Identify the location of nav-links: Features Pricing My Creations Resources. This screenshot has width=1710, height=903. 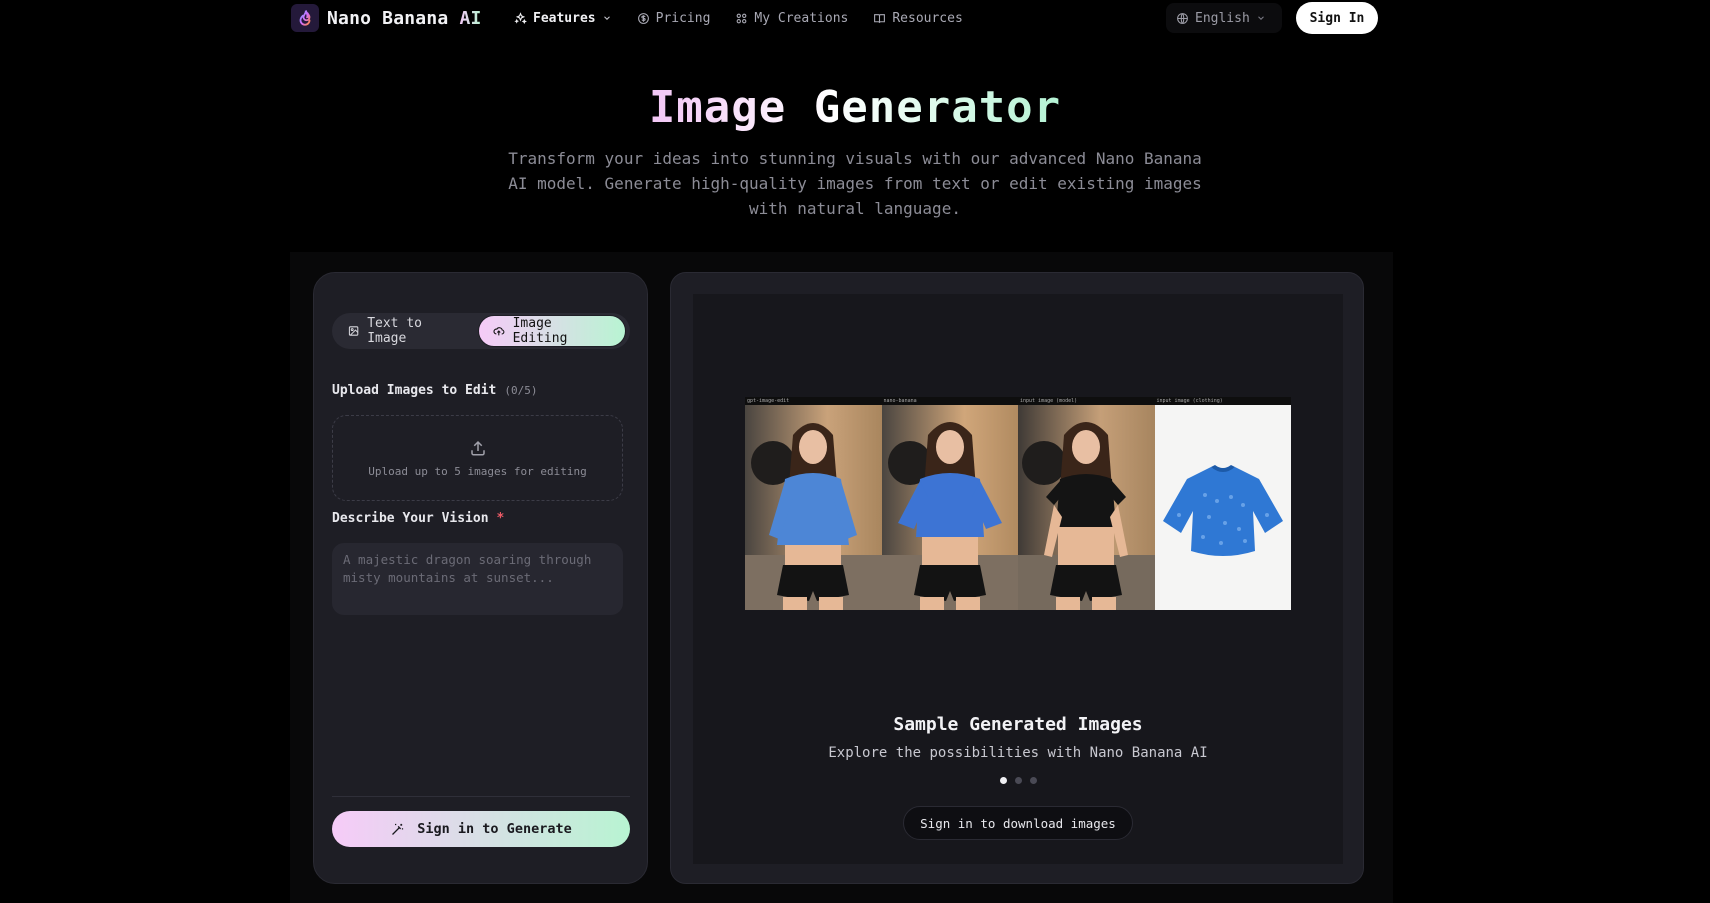
(738, 18).